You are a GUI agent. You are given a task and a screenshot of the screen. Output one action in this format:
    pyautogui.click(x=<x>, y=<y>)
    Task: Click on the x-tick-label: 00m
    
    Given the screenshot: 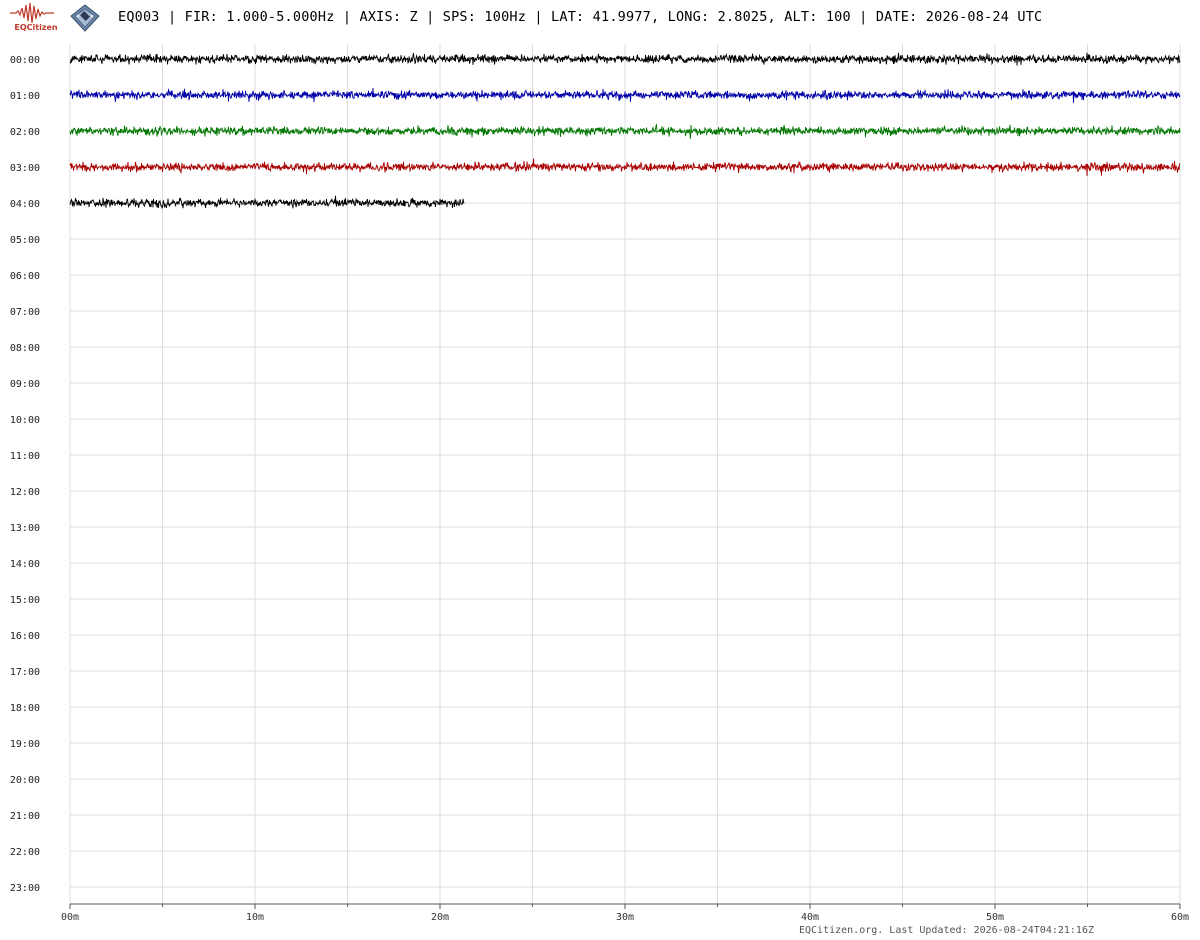 What is the action you would take?
    pyautogui.click(x=70, y=917)
    